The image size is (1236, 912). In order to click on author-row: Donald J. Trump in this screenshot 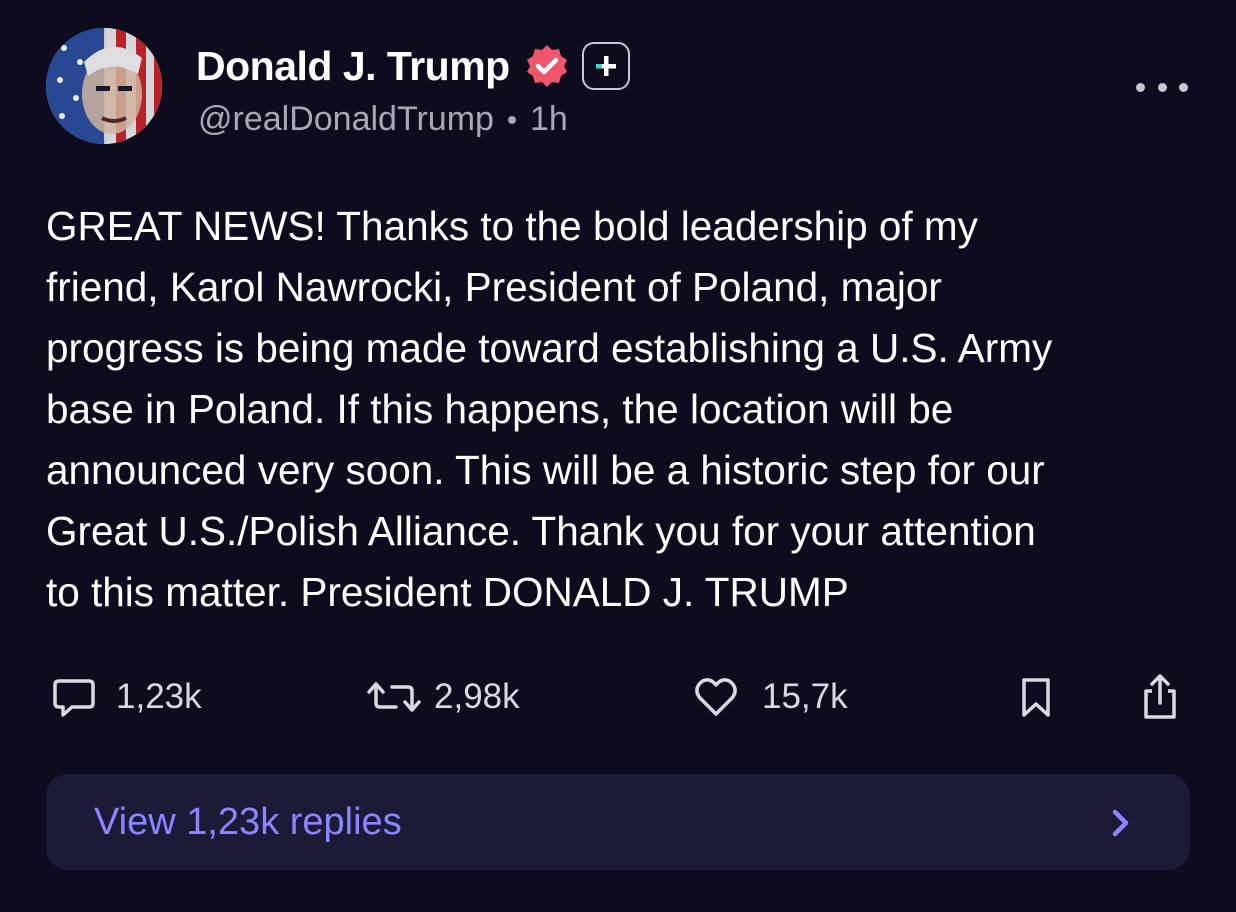, I will do `click(413, 66)`.